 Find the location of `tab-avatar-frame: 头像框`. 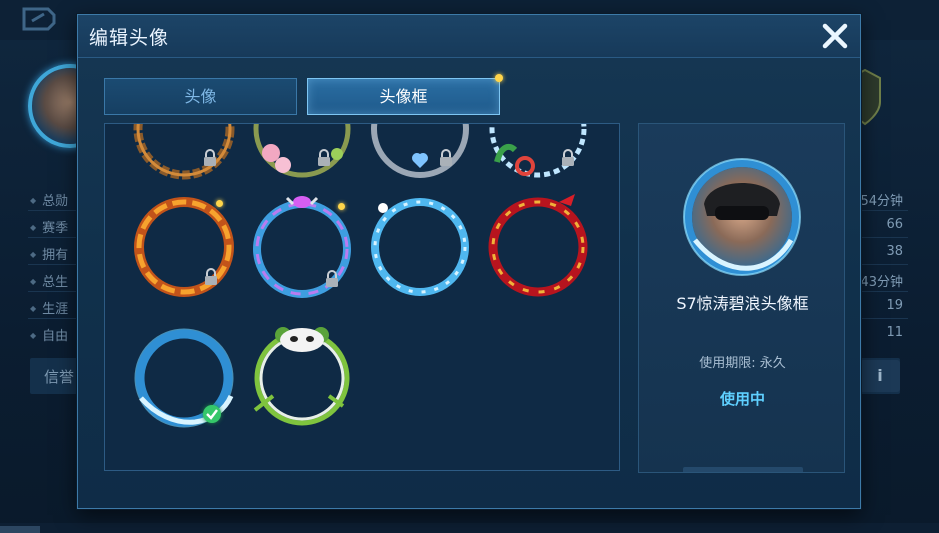

tab-avatar-frame: 头像框 is located at coordinates (403, 96).